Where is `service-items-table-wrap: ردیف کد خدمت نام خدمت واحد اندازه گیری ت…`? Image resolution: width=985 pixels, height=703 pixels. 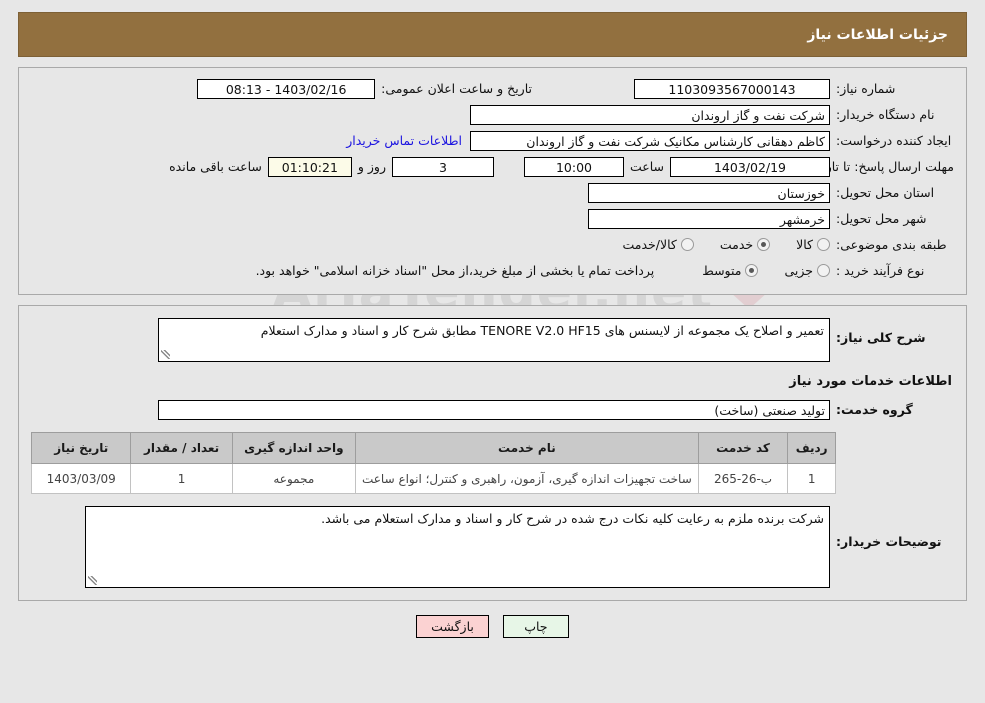 service-items-table-wrap: ردیف کد خدمت نام خدمت واحد اندازه گیری ت… is located at coordinates (492, 463).